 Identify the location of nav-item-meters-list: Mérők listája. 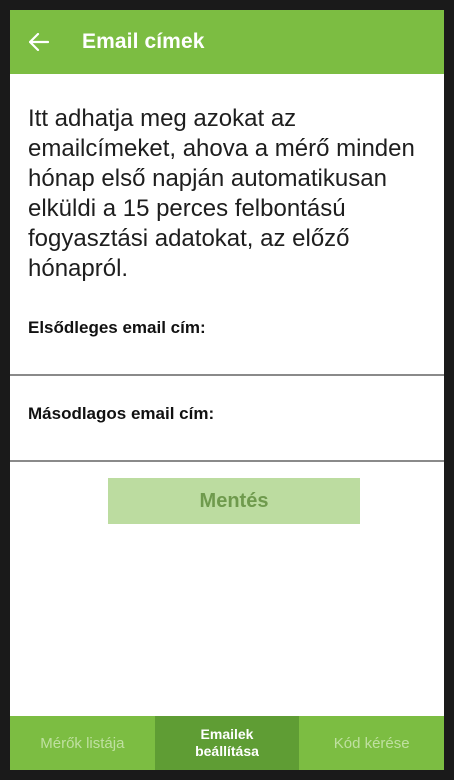
(82, 743).